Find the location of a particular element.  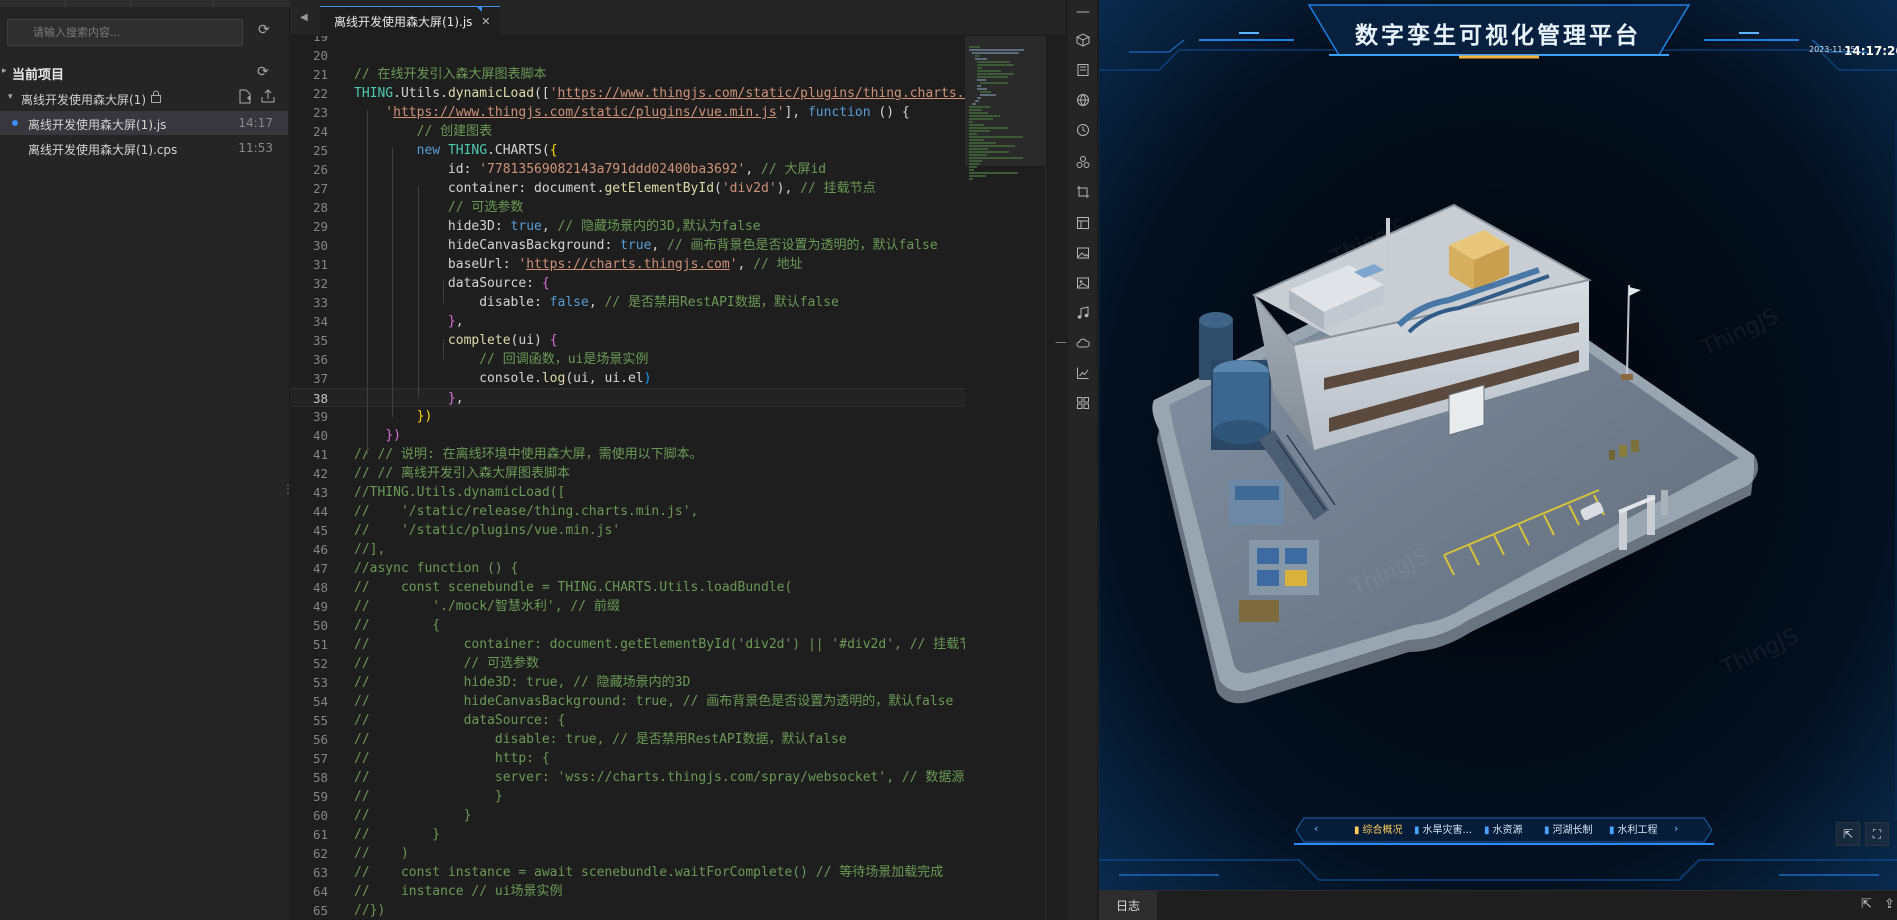

code-line: 41 // // 说明: 在离线环境中使用森大屏，需使用以下脚本。 is located at coordinates (627, 454).